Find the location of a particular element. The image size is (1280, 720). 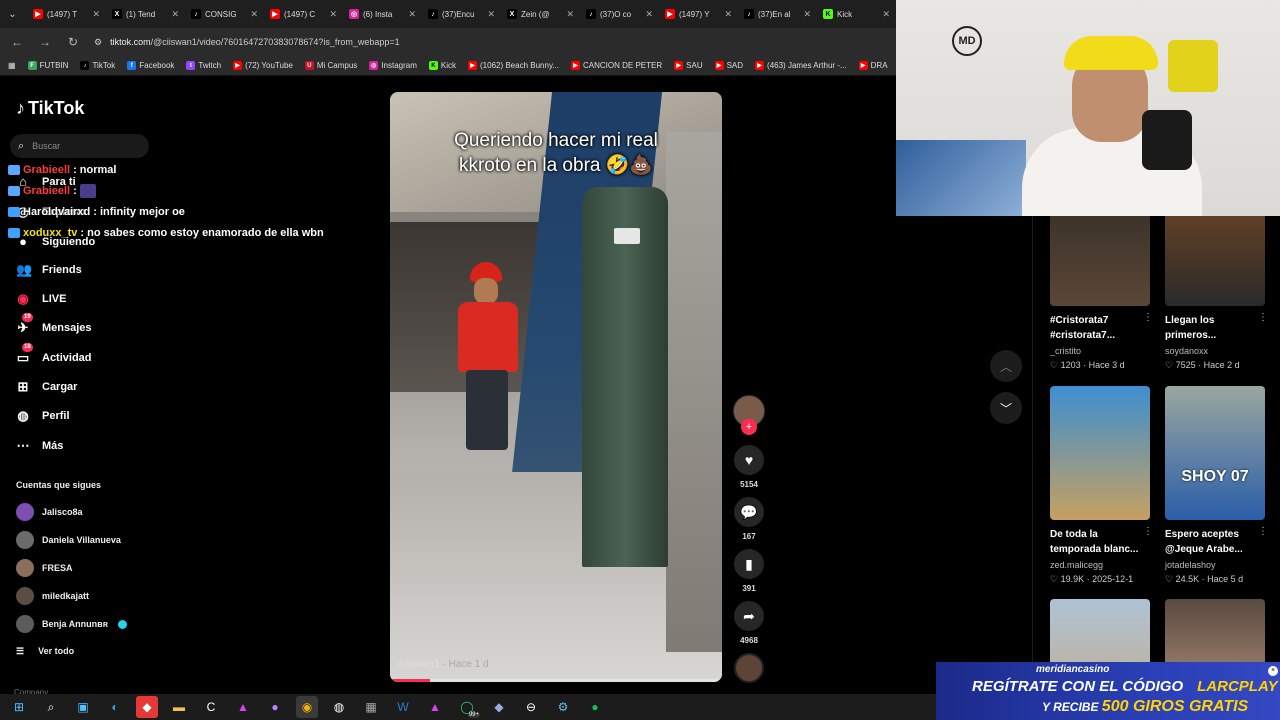

card-author: soydanoxx is located at coordinates (1186, 351).